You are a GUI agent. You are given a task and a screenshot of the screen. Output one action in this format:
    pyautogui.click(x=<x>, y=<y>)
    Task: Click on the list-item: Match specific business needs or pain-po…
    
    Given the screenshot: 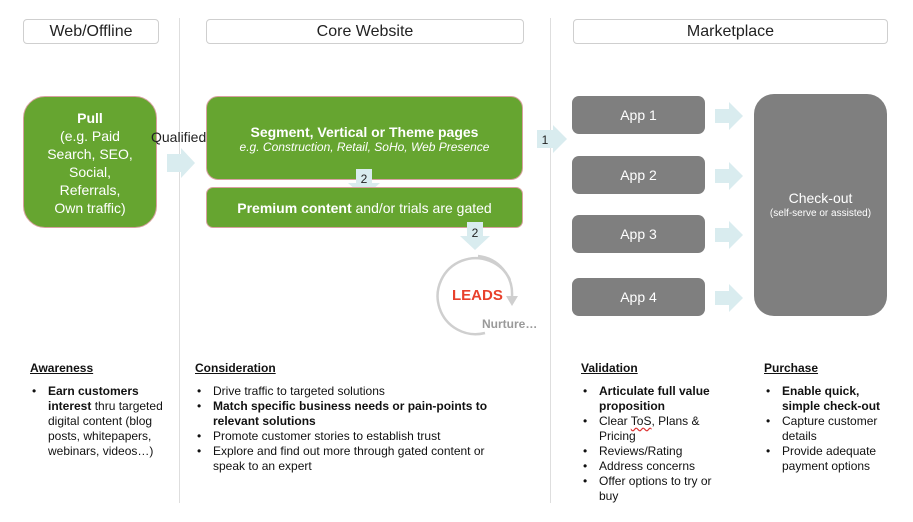 What is the action you would take?
    pyautogui.click(x=355, y=414)
    